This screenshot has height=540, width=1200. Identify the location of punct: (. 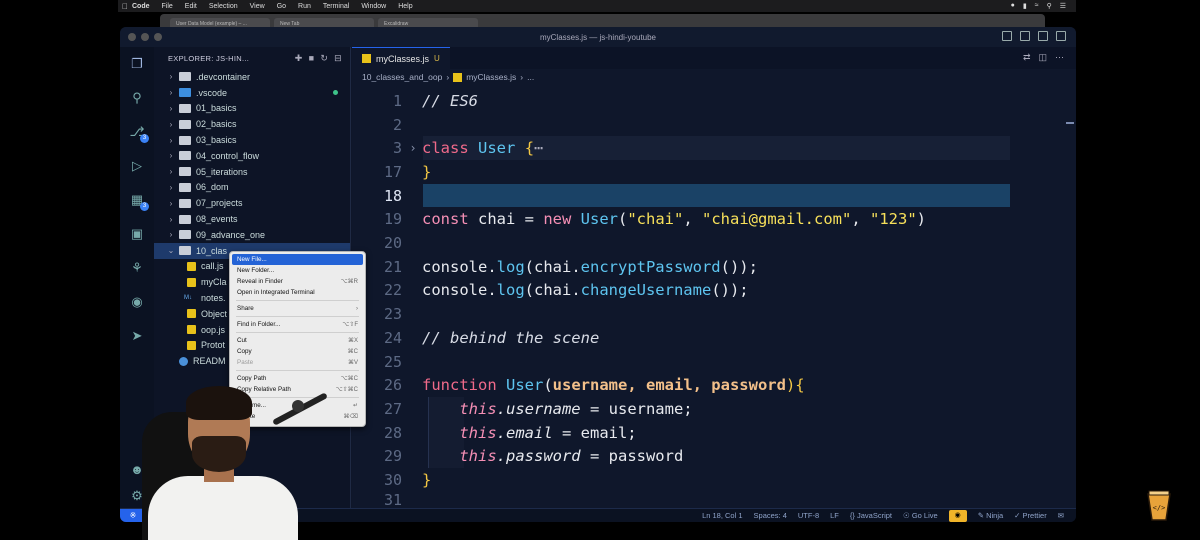
(623, 219).